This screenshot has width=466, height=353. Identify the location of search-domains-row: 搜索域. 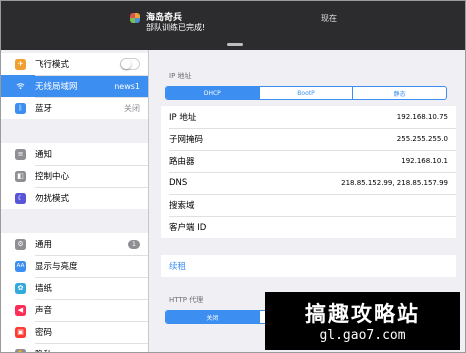
(308, 205).